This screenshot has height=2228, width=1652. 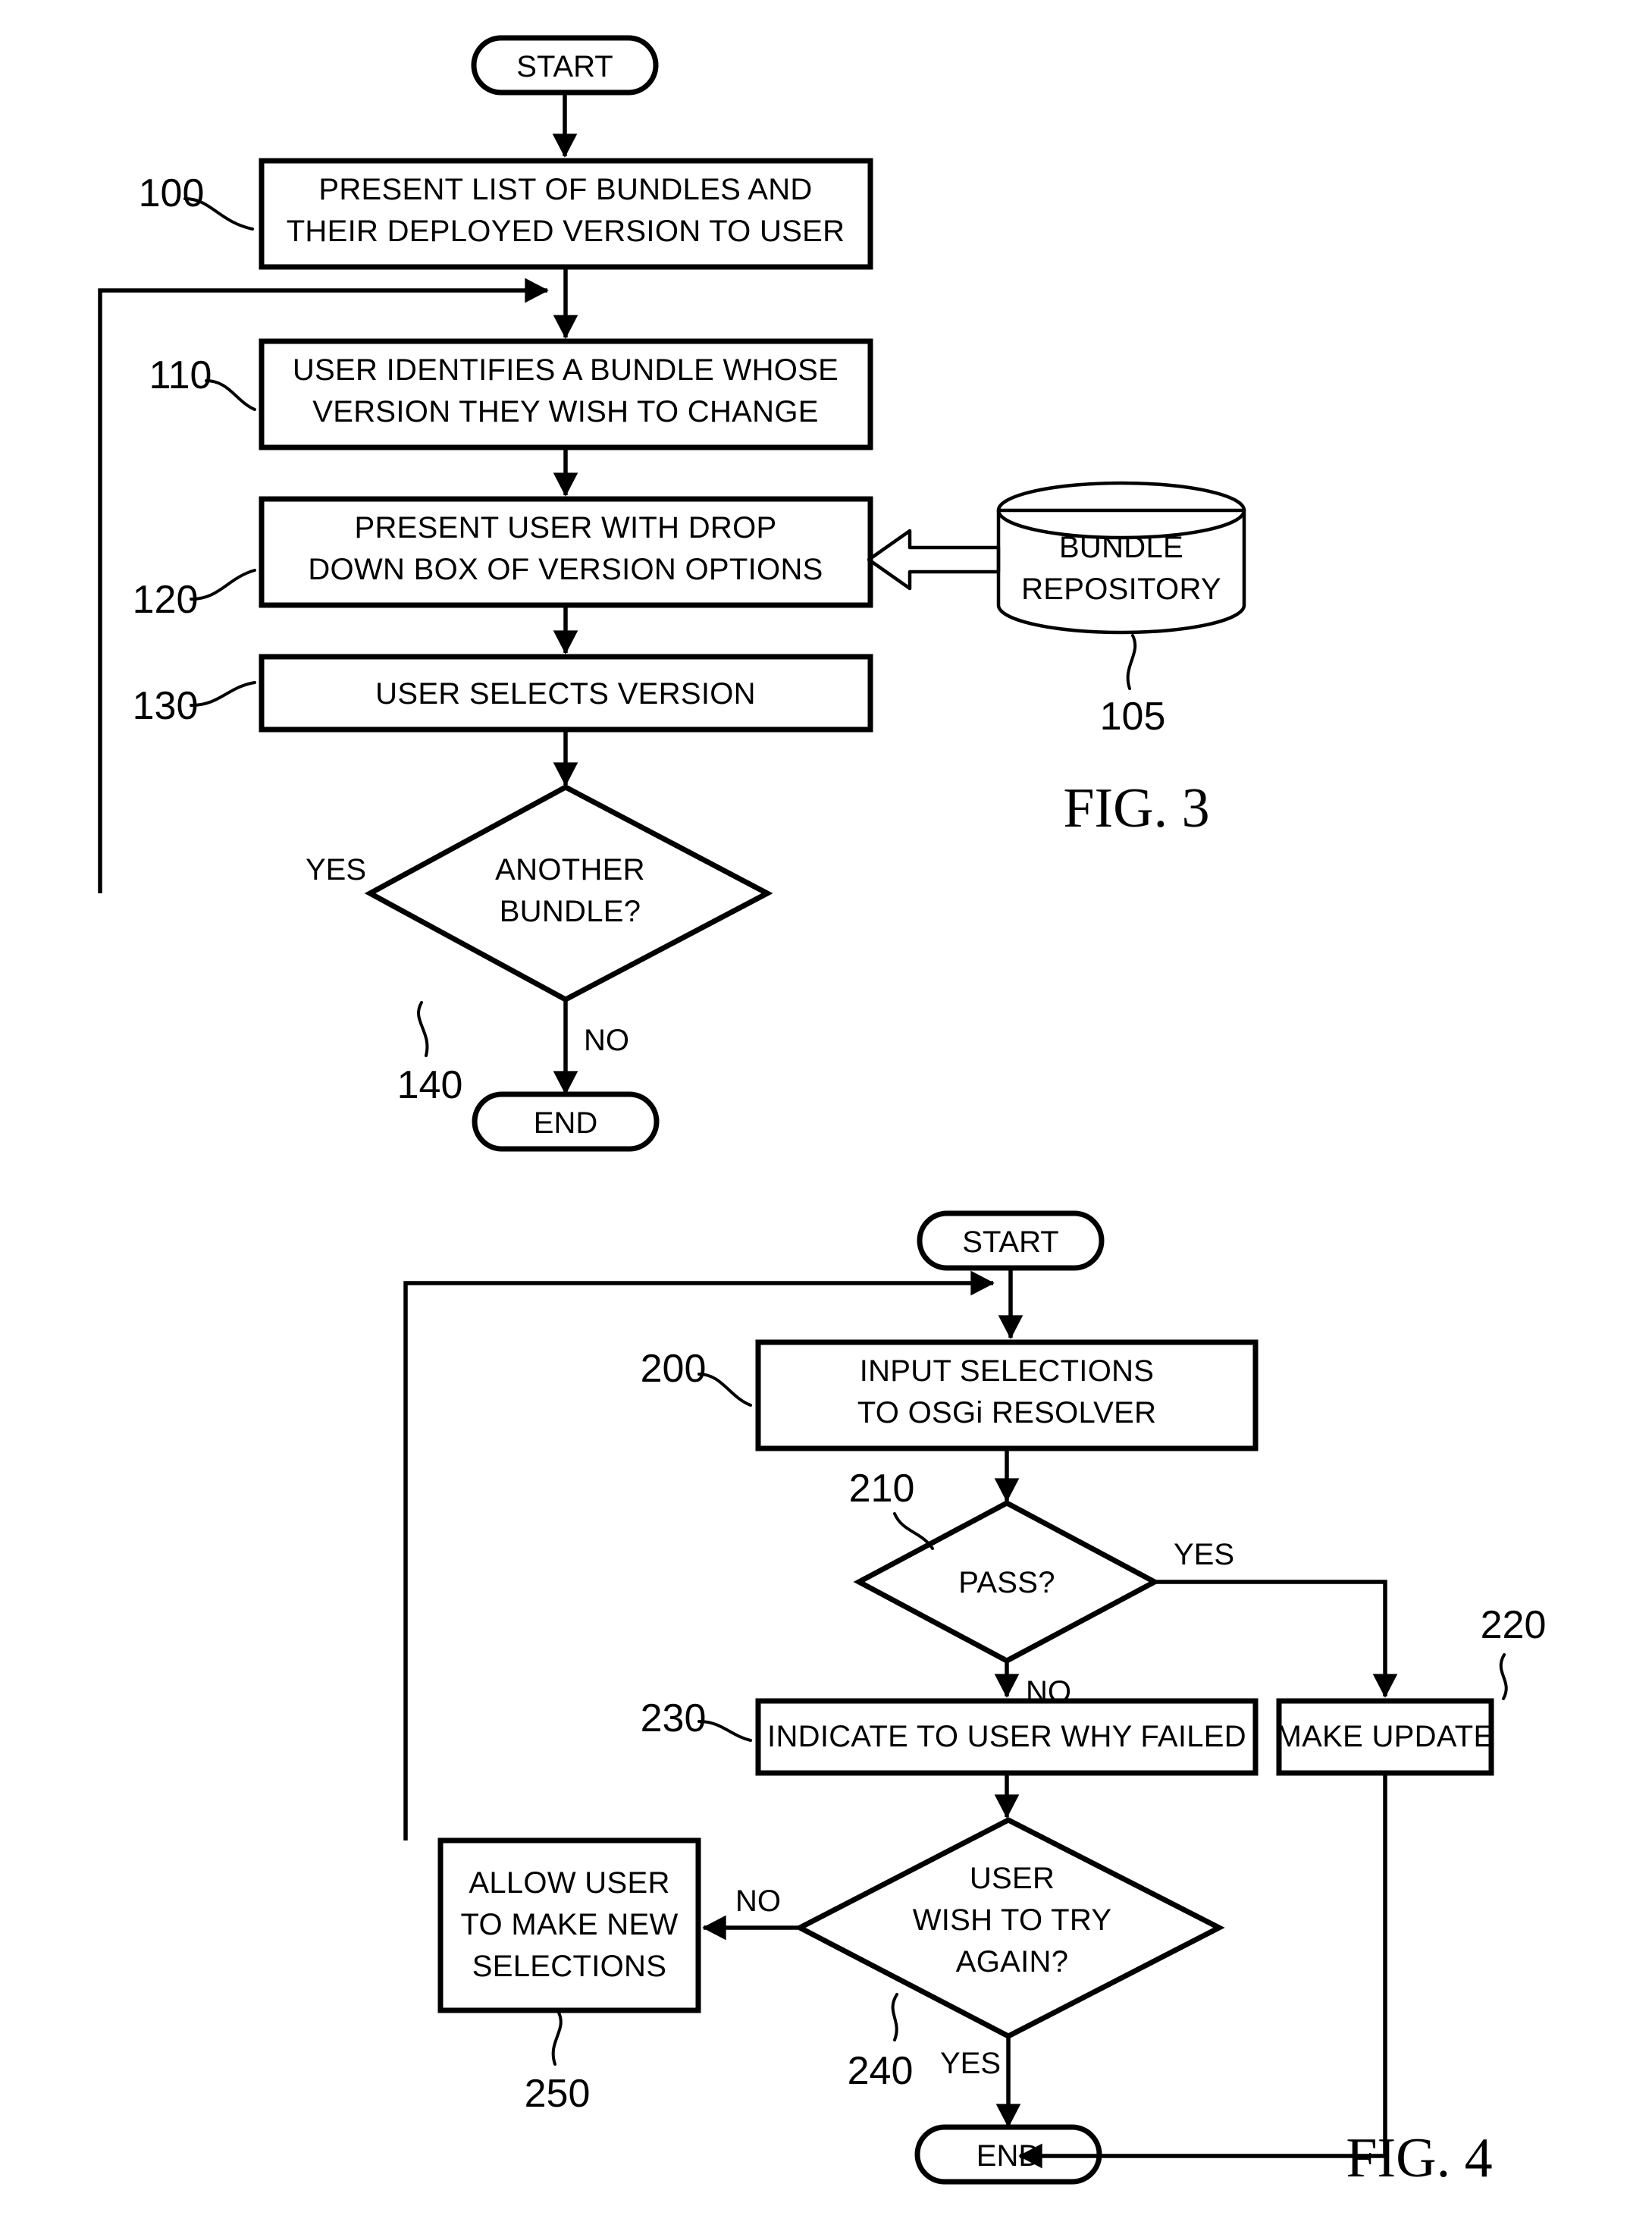 I want to click on fig4-decision-240-line2: WISH TO TRY, so click(x=1012, y=1920).